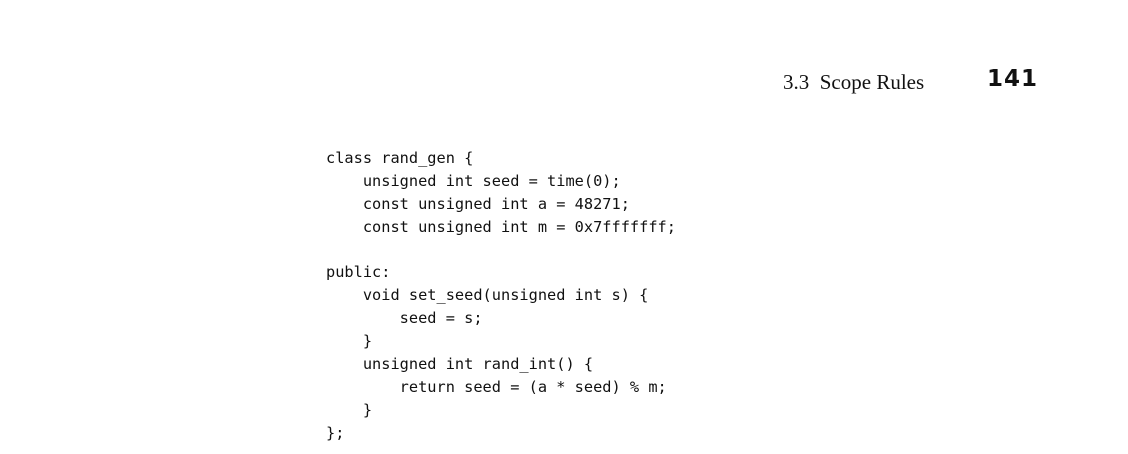 The height and width of the screenshot is (454, 1128). What do you see at coordinates (487, 295) in the screenshot?
I see `code-line: void set_seed(unsigned int s) {` at bounding box center [487, 295].